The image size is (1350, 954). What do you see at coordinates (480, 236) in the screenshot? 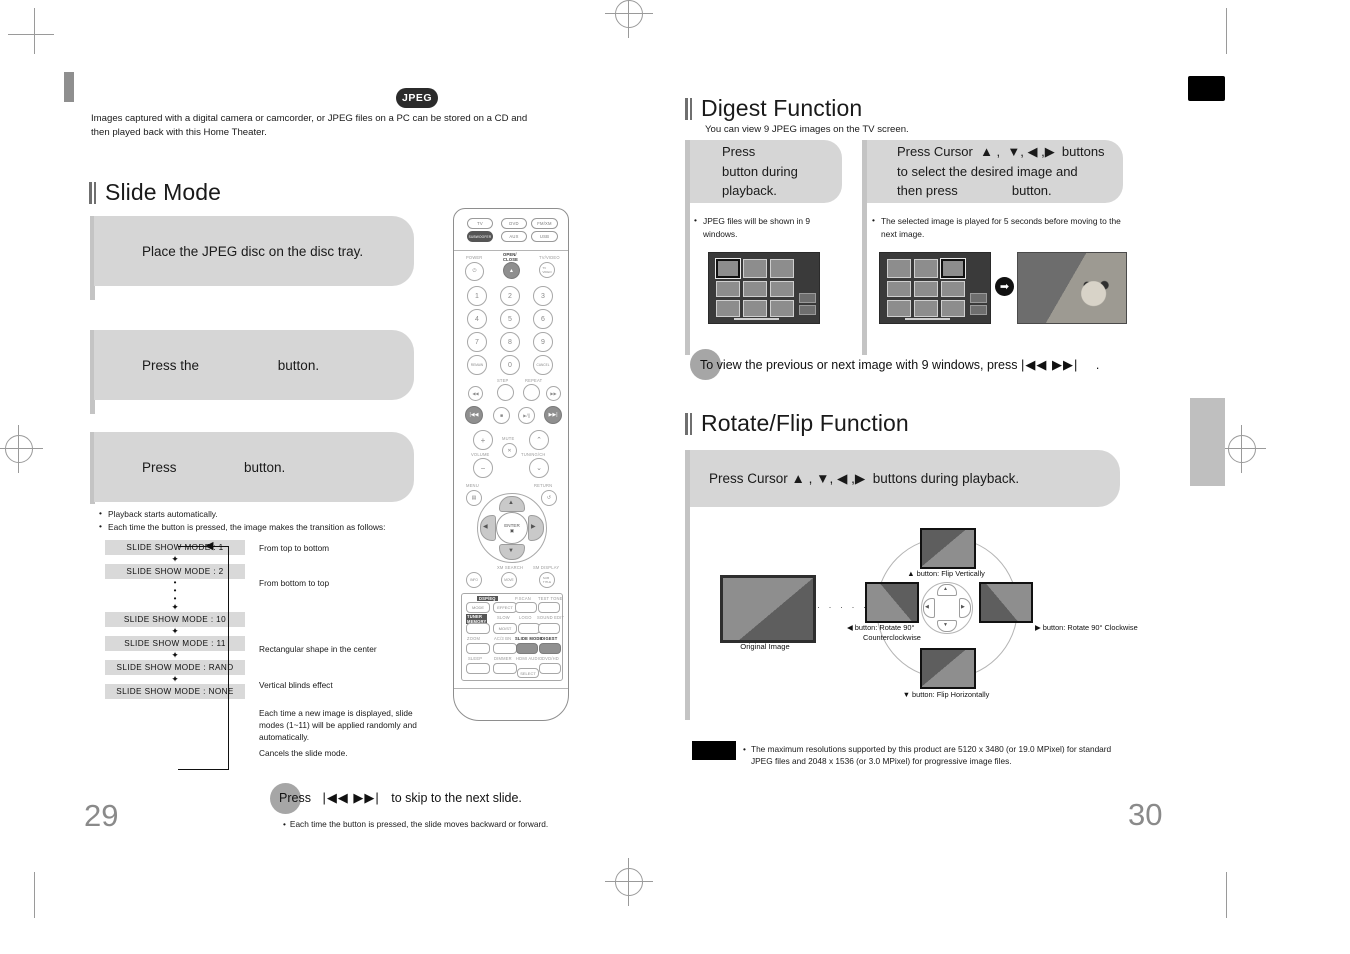
I see `remote-key-subwoofer: SUBWOOFER` at bounding box center [480, 236].